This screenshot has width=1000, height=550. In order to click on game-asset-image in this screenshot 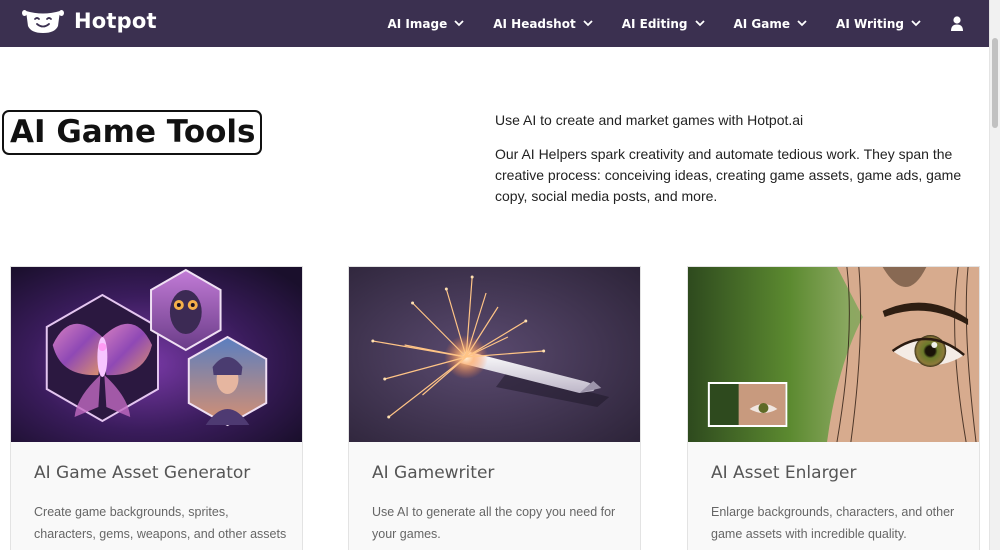, I will do `click(156, 354)`.